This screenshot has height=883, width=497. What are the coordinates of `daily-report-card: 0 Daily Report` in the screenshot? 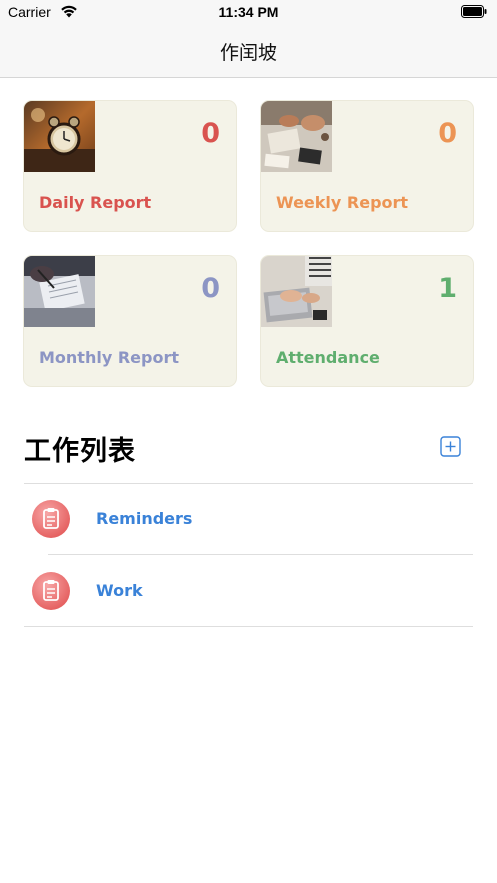 It's located at (130, 166).